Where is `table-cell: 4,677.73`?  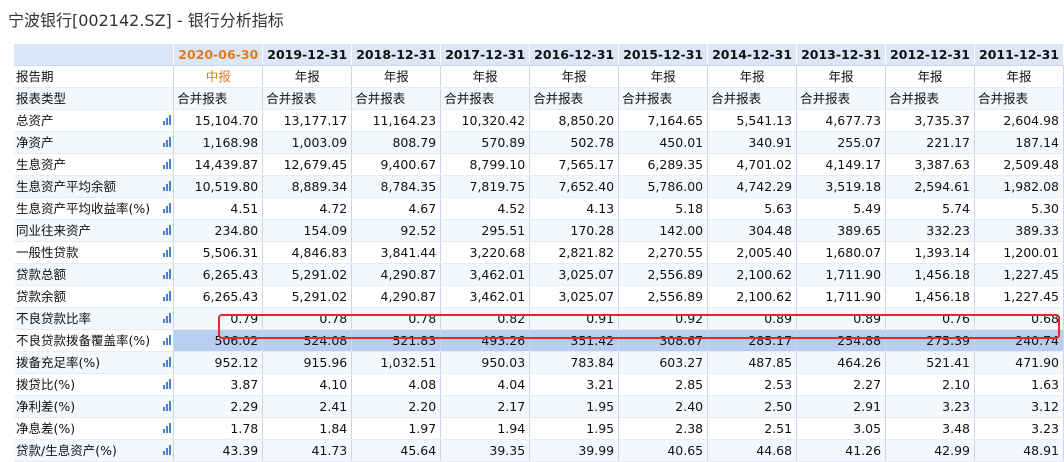 table-cell: 4,677.73 is located at coordinates (841, 120).